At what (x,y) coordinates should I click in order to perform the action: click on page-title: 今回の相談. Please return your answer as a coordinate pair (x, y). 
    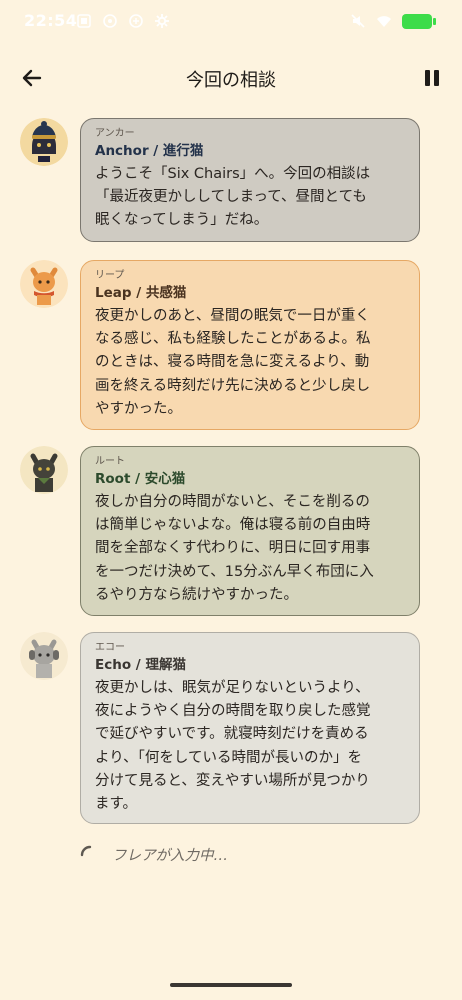
    Looking at the image, I should click on (231, 80).